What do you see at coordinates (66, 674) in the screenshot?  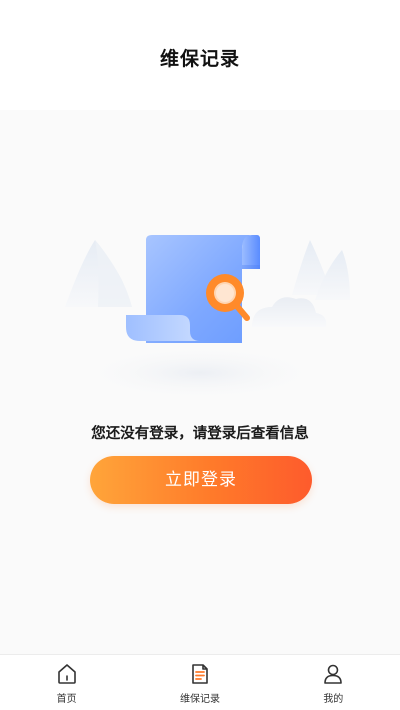 I see `home-icon` at bounding box center [66, 674].